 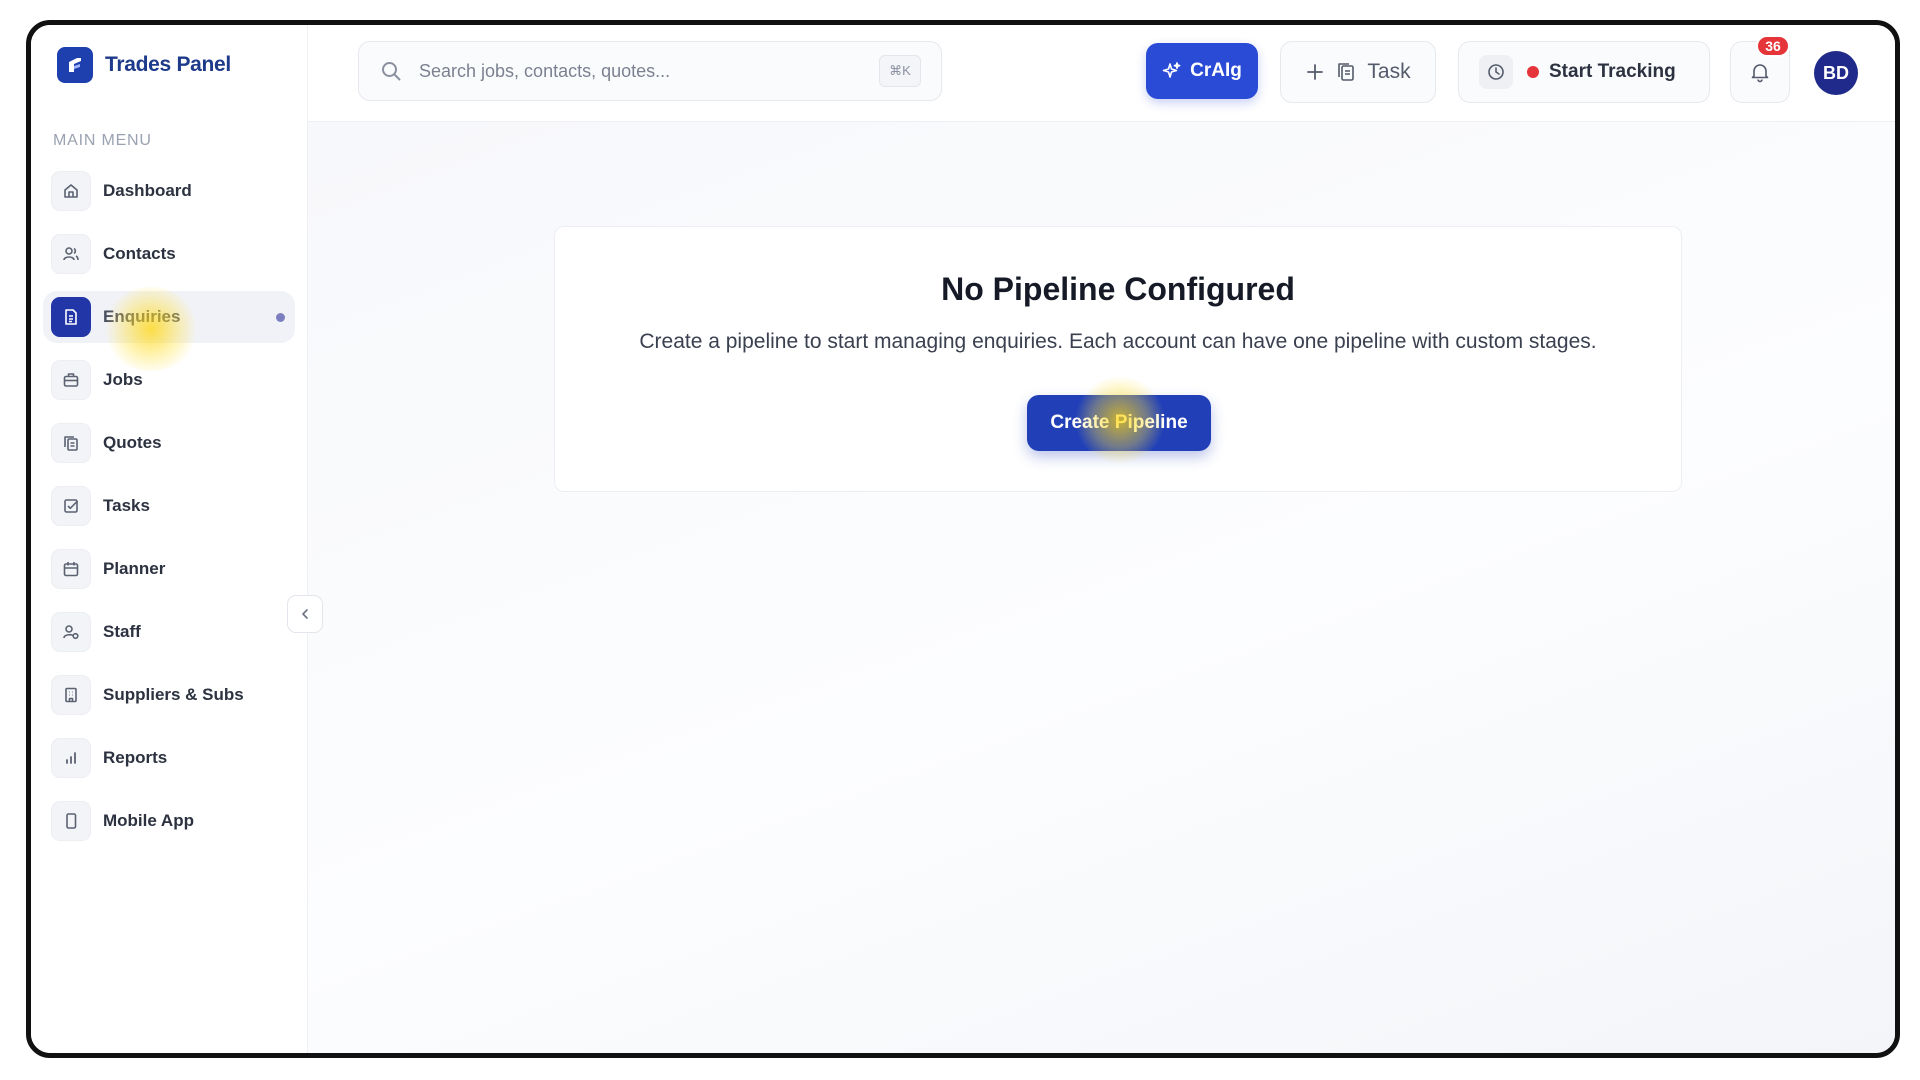 What do you see at coordinates (71, 506) in the screenshot?
I see `checkbox-icon` at bounding box center [71, 506].